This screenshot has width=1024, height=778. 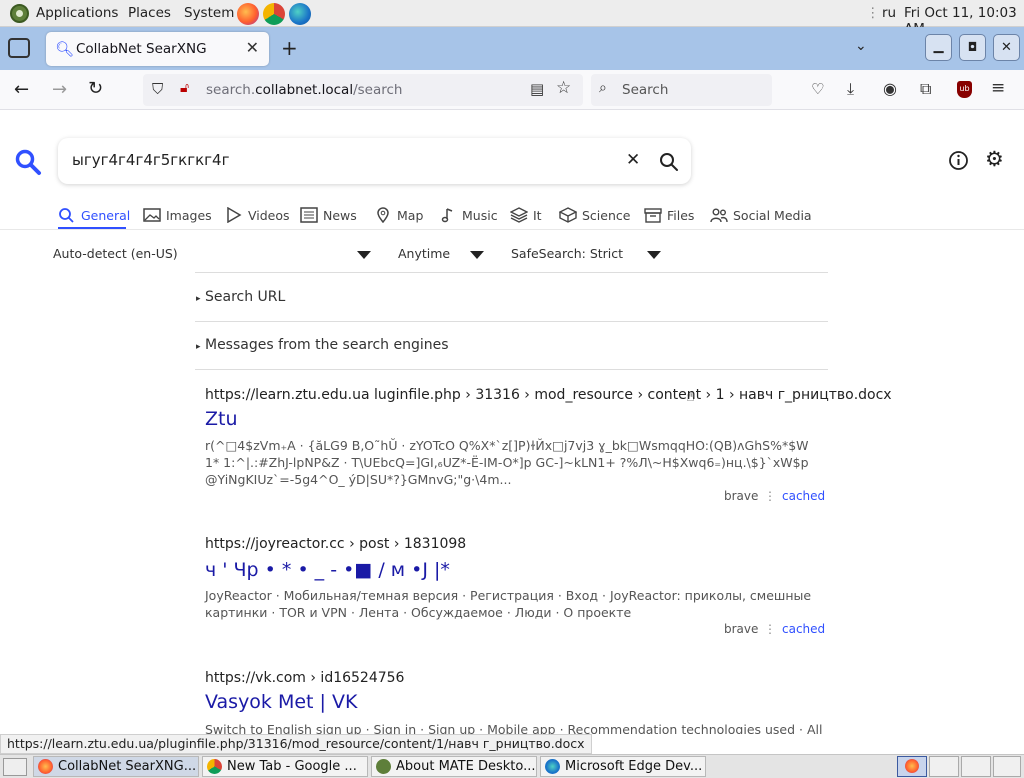 I want to click on tab-list-chevron-icon: ⌄, so click(x=861, y=46).